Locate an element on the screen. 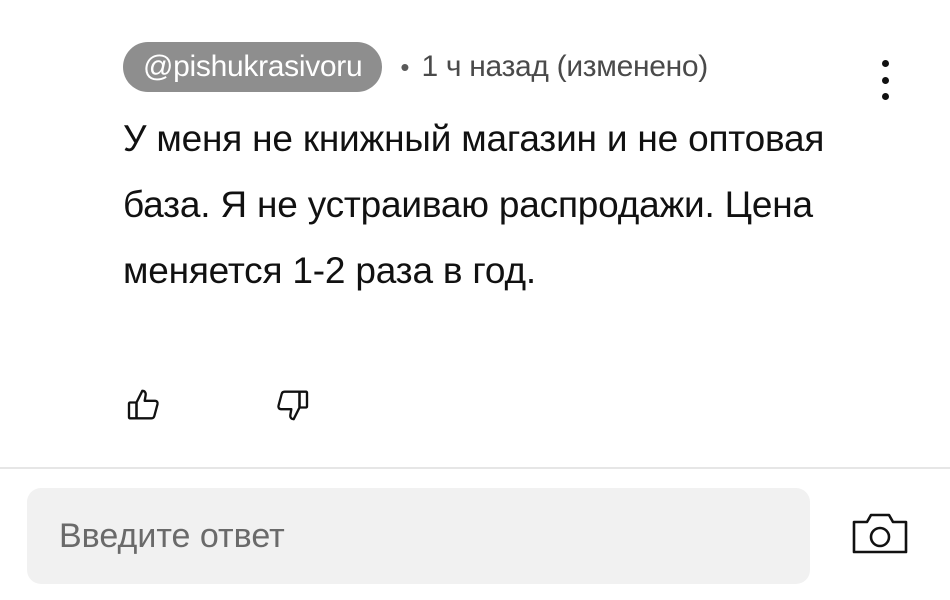 This screenshot has height=600, width=950. reply-input is located at coordinates (418, 536).